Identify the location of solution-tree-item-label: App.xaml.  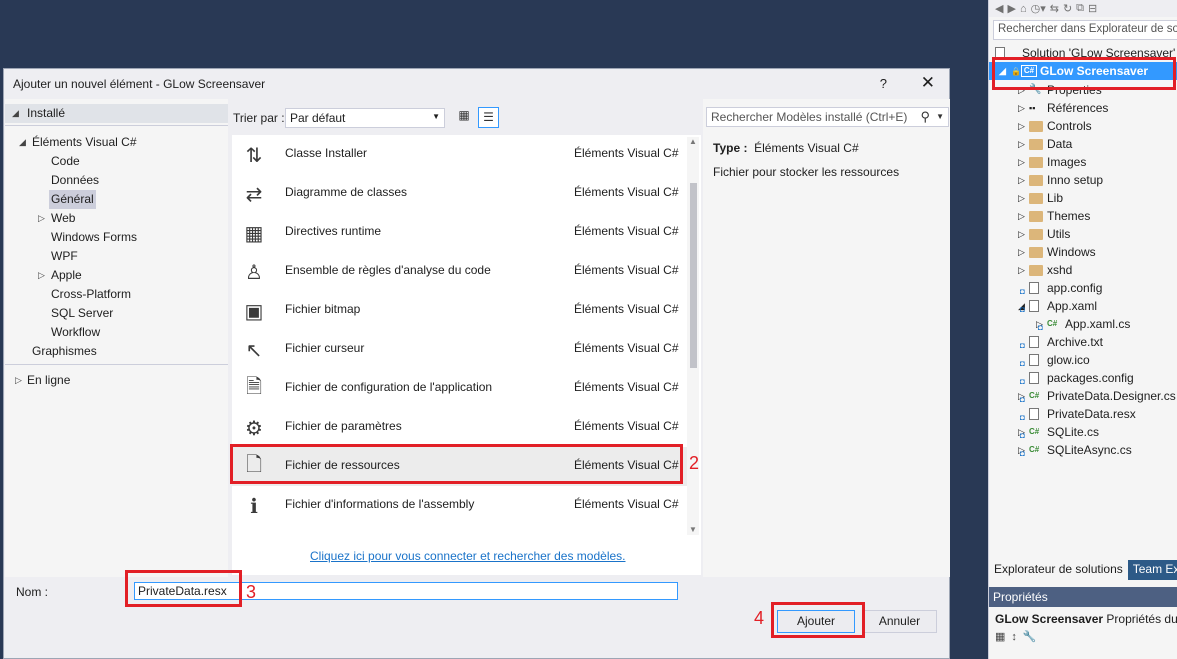
(1072, 306).